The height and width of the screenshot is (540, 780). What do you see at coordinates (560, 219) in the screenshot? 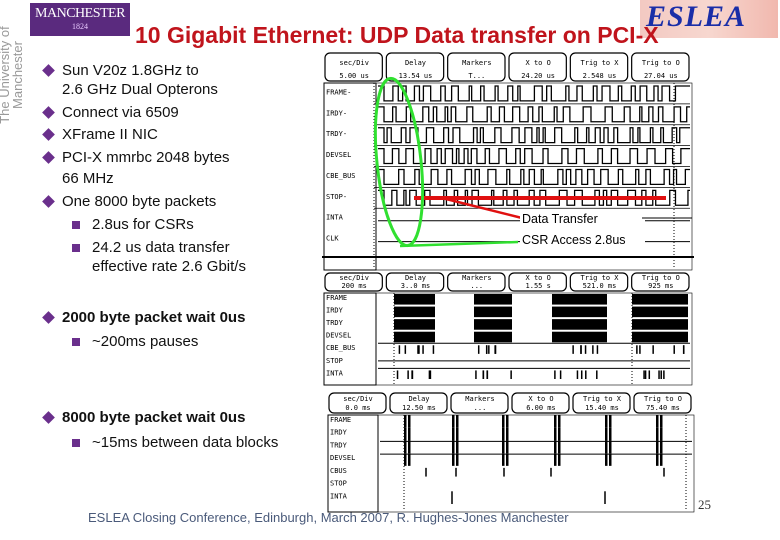
I see `data-transfer-label: Data Transfer` at bounding box center [560, 219].